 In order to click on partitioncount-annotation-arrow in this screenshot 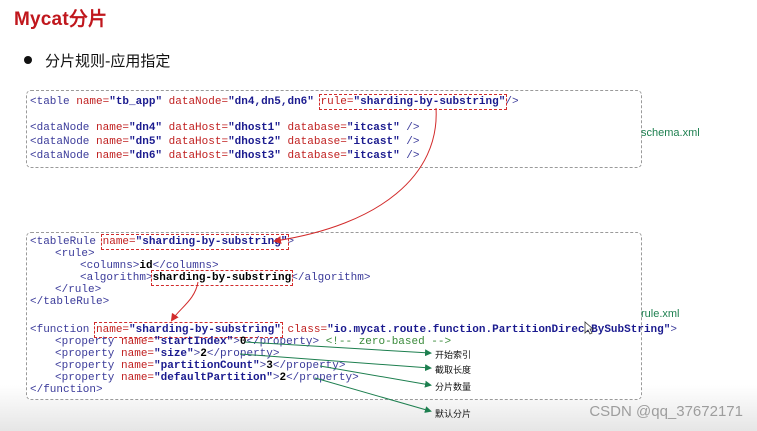, I will do `click(375, 376)`.